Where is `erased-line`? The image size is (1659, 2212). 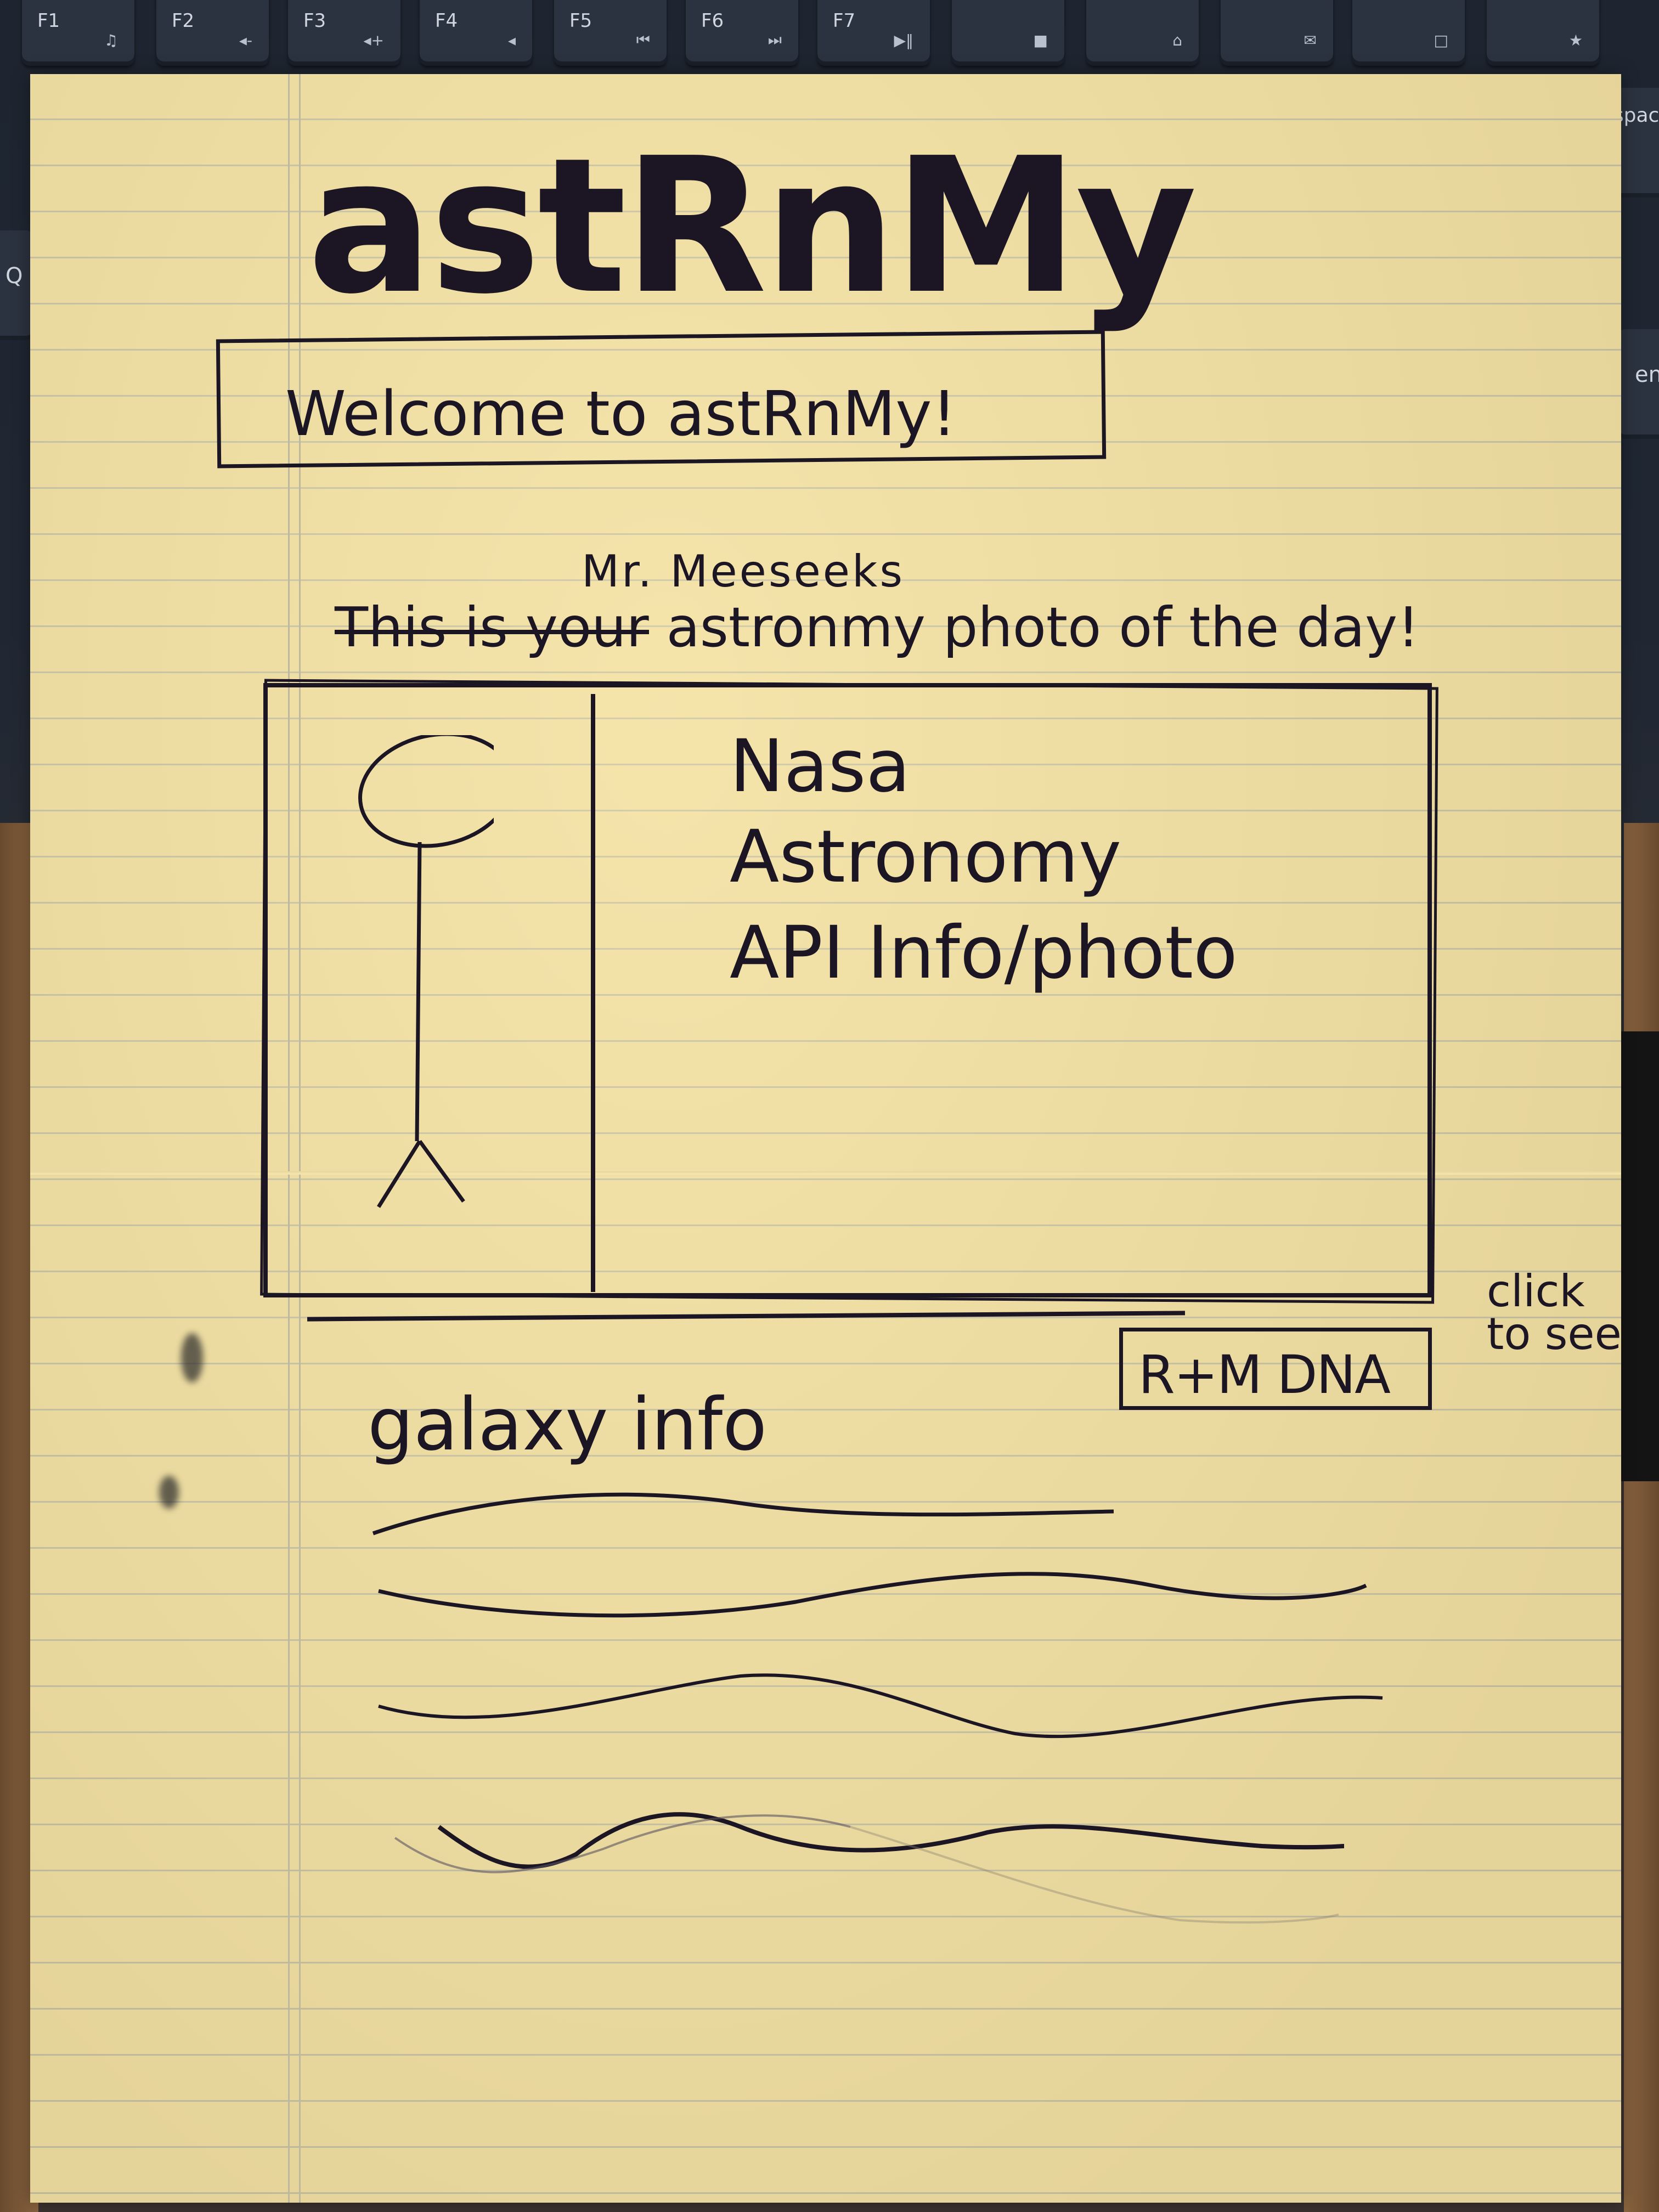
erased-line is located at coordinates (1094, 1875).